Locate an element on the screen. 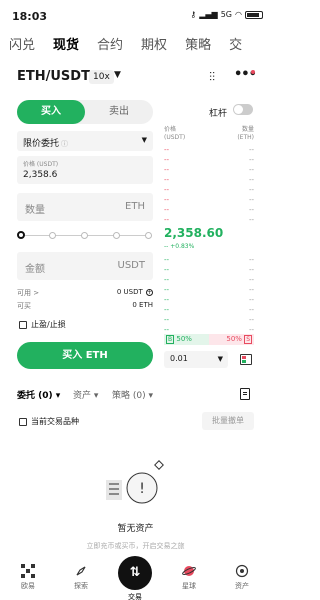 The height and width of the screenshot is (600, 320). price-input: 价格 (USDT) 2,358.6 is located at coordinates (85, 170).